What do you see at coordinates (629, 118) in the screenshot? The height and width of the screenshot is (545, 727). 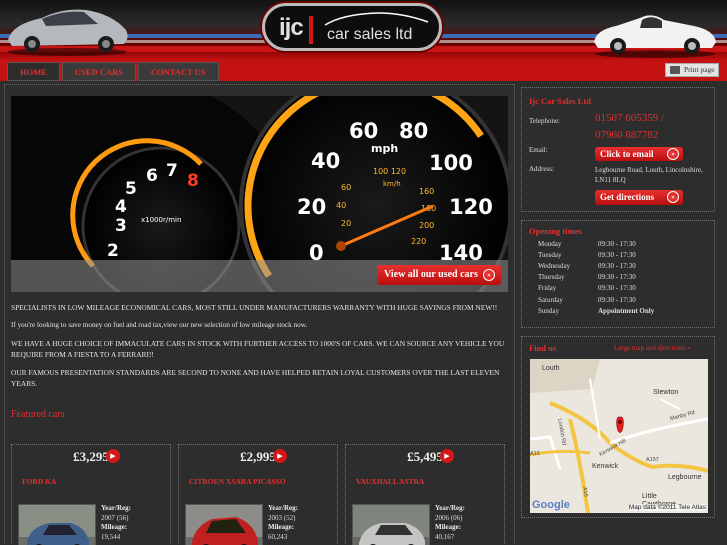 I see `phone-number-1: 01507 605359 /` at bounding box center [629, 118].